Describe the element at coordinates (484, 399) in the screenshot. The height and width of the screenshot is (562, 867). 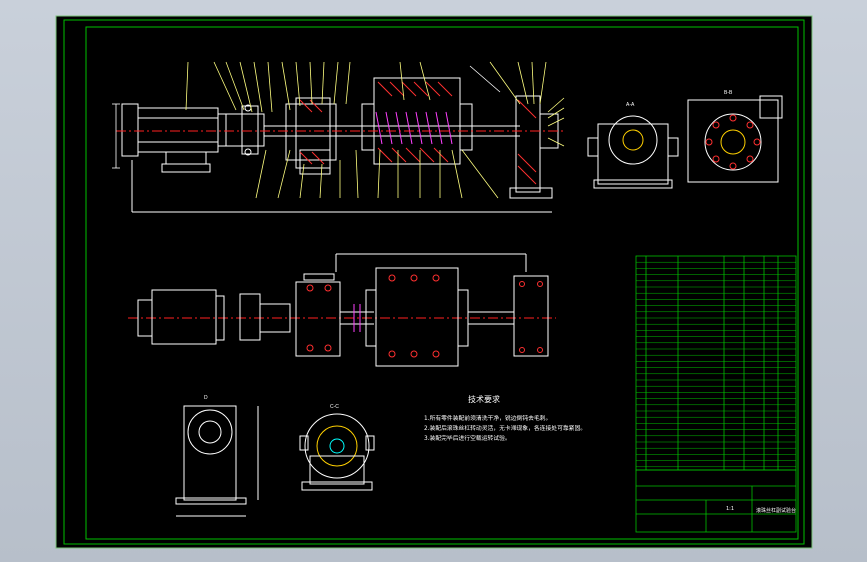
I see `notes-title: 技术要求` at that location.